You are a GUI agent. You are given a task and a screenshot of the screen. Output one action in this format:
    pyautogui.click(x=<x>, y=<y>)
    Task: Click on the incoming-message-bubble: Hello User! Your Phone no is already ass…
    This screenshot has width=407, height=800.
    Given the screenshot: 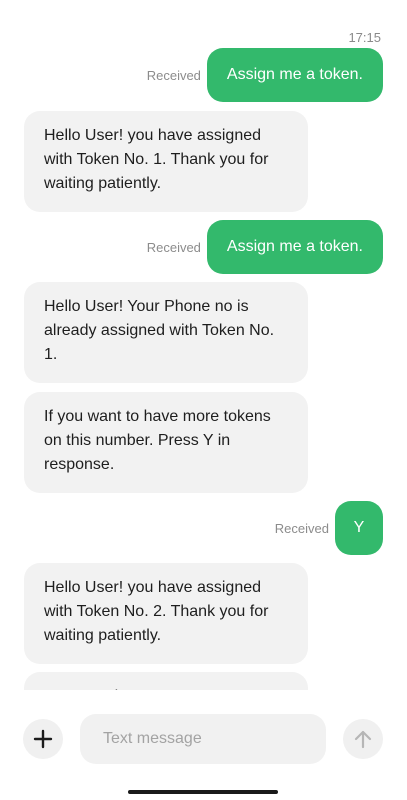 What is the action you would take?
    pyautogui.click(x=166, y=332)
    